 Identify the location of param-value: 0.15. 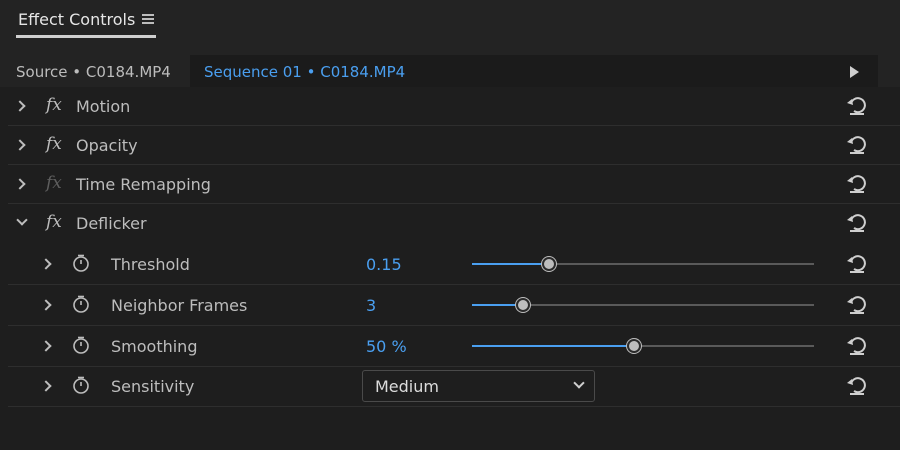
(384, 264).